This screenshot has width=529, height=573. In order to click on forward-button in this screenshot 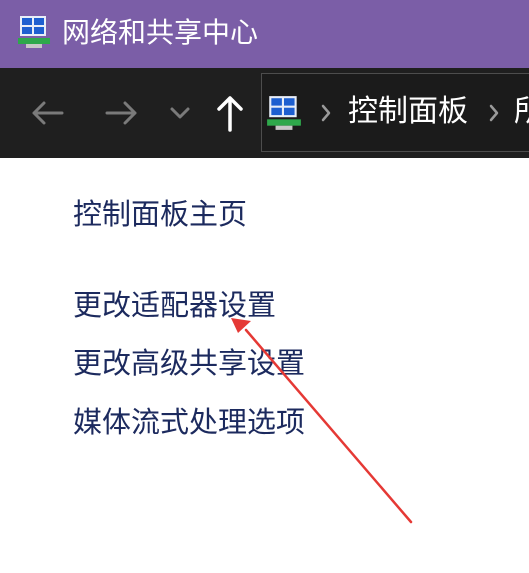, I will do `click(122, 113)`.